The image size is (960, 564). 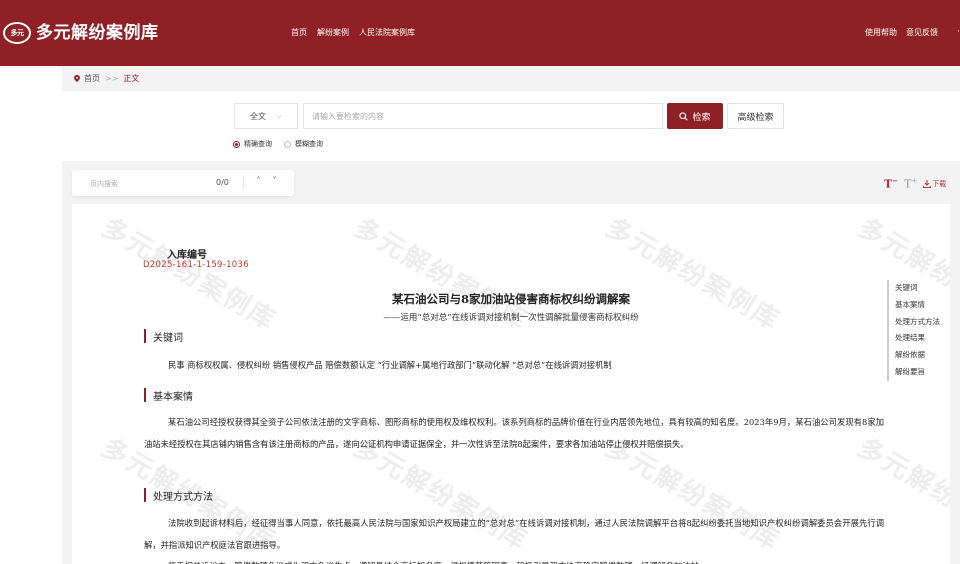 I want to click on search-scope-value: 全文, so click(x=257, y=116).